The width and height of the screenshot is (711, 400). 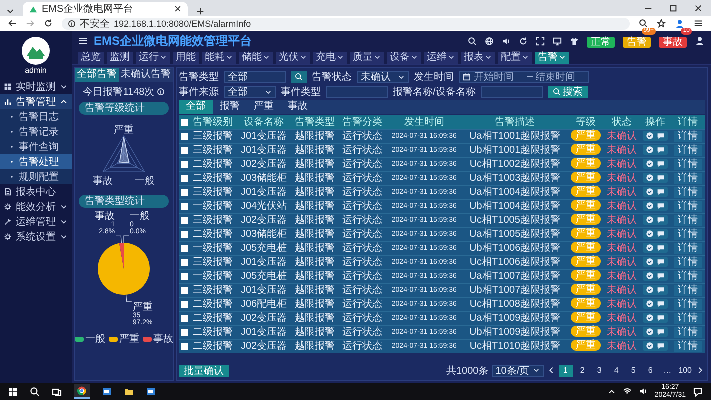 What do you see at coordinates (298, 107) in the screenshot?
I see `alarm-tab: 事故` at bounding box center [298, 107].